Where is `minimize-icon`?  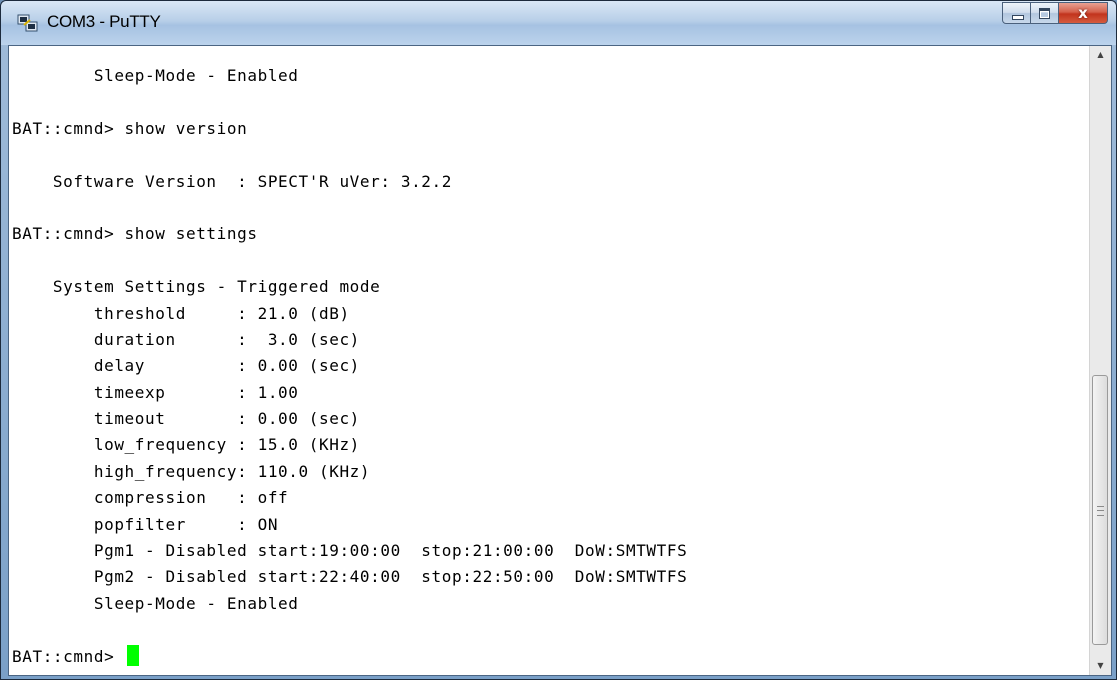 minimize-icon is located at coordinates (1016, 13).